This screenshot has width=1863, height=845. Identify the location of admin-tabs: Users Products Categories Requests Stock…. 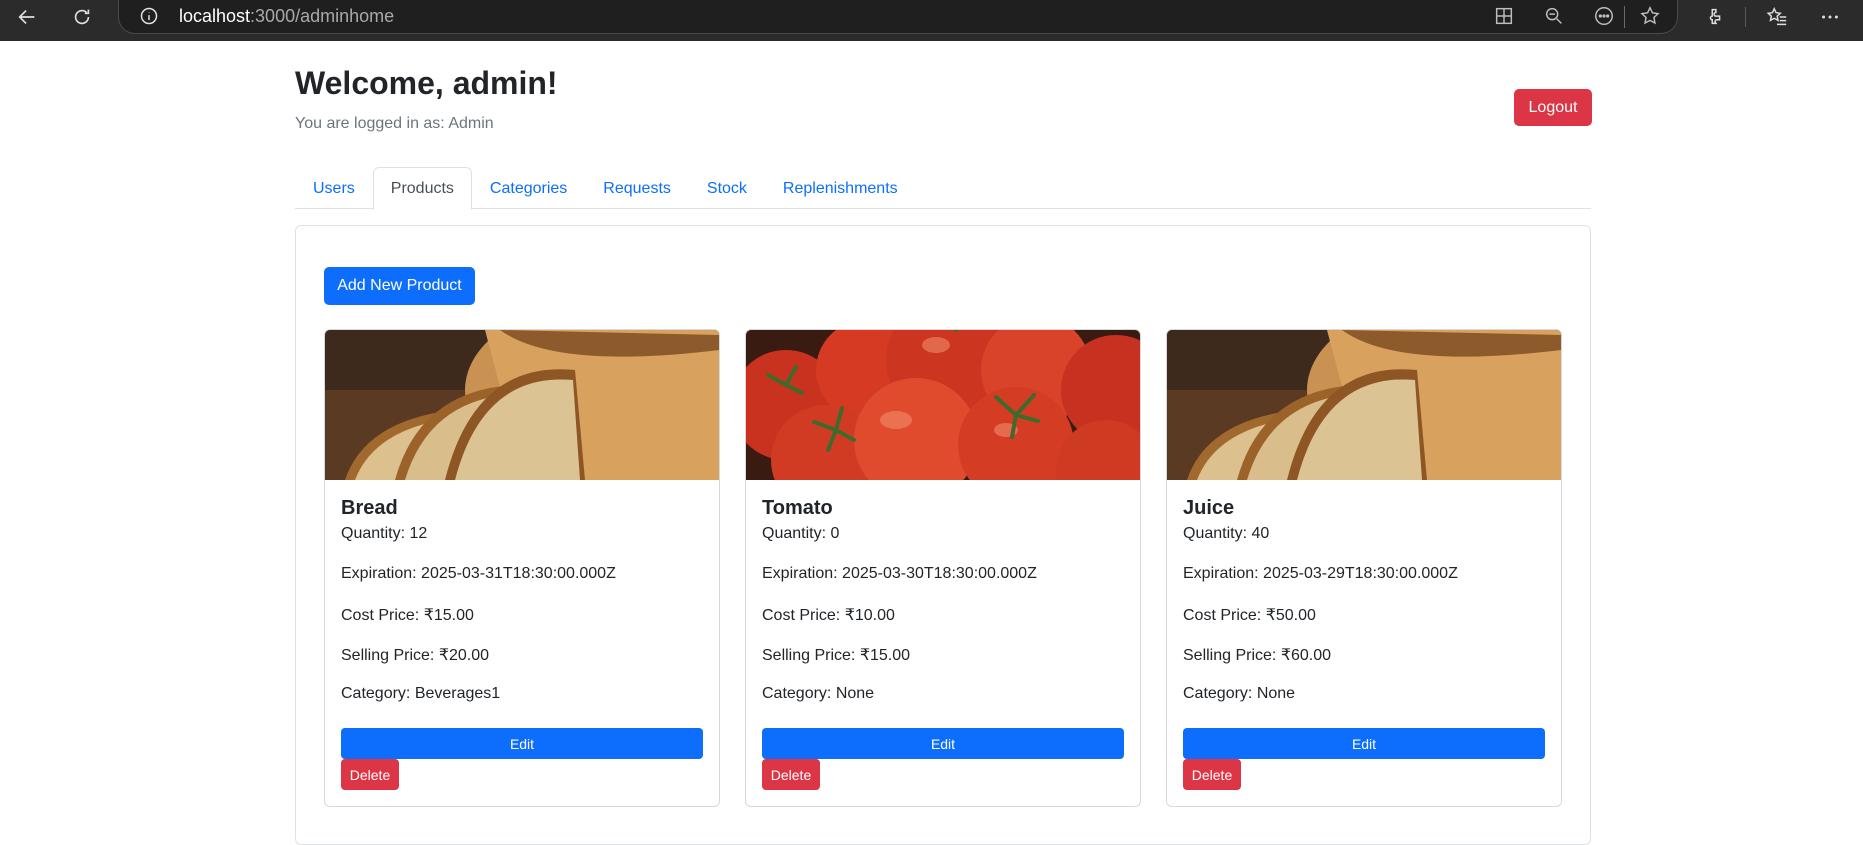
(943, 188).